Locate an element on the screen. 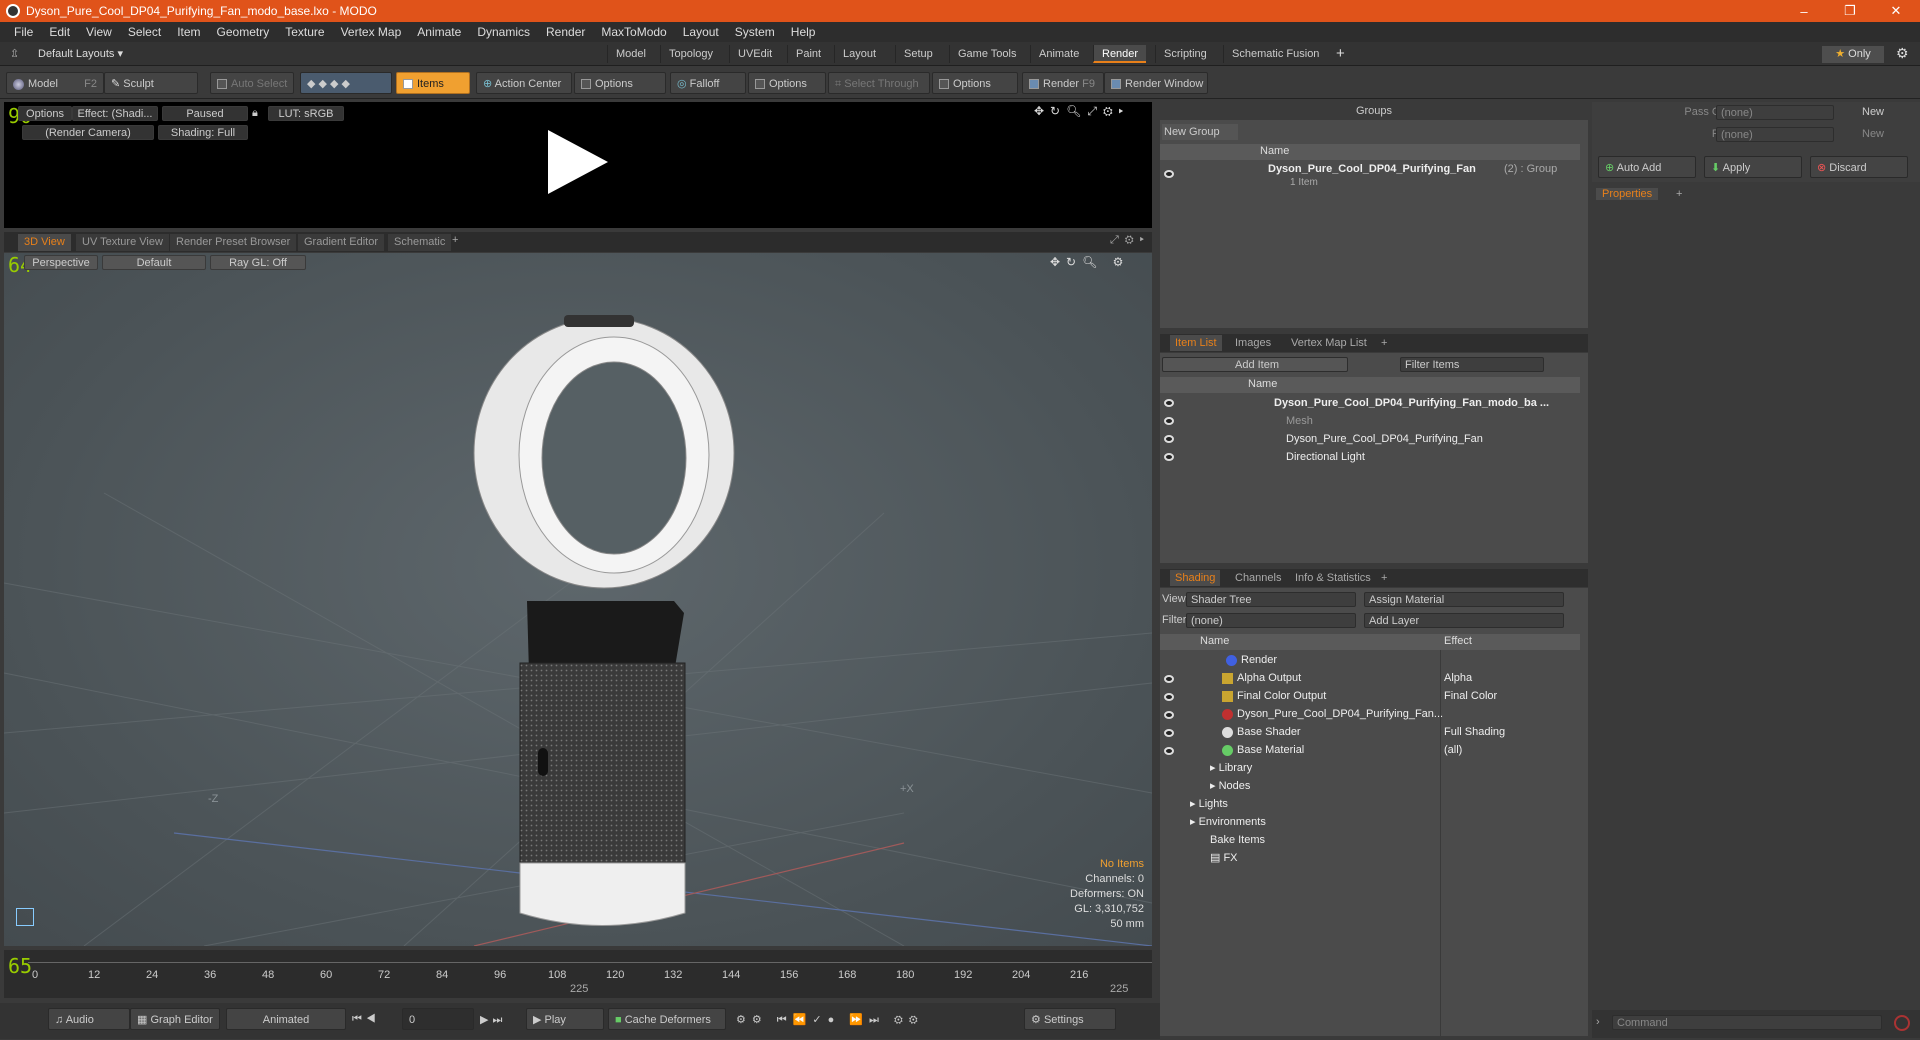 This screenshot has width=1920, height=1040. menu-item: Item is located at coordinates (188, 32).